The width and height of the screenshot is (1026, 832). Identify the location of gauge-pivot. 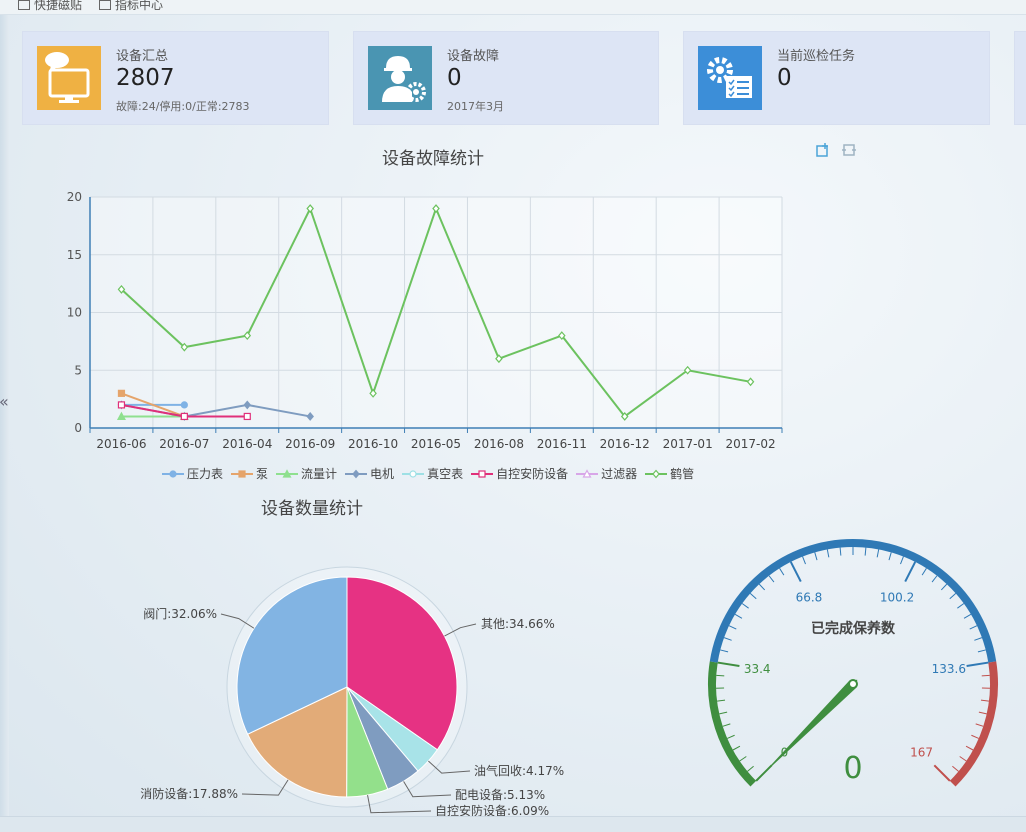
(853, 684).